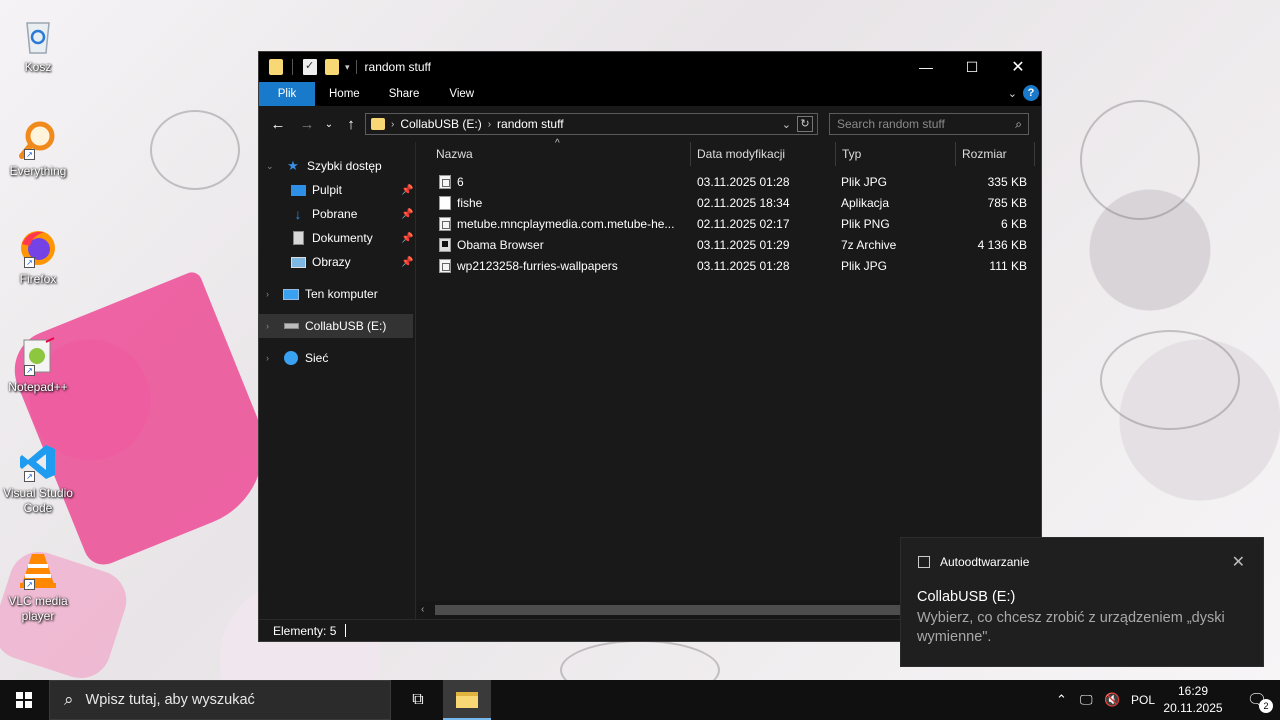 This screenshot has height=720, width=1280. Describe the element at coordinates (305, 630) in the screenshot. I see `item-count: Elementy: 5` at that location.